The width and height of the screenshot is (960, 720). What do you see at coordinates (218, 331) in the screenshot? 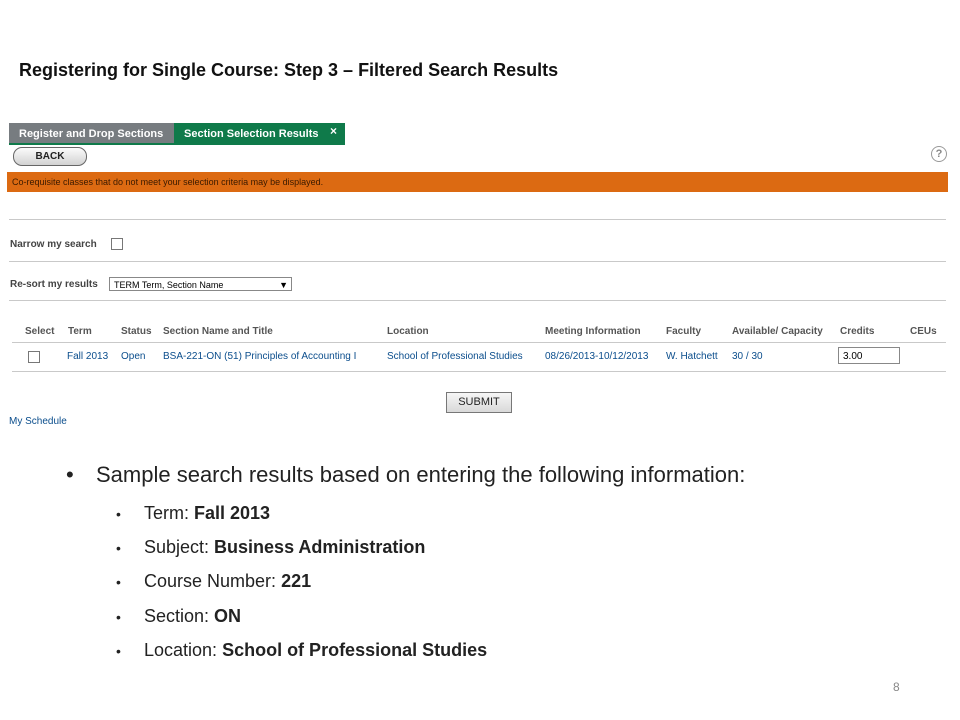
I see `header-section-name: Section Name and Title` at bounding box center [218, 331].